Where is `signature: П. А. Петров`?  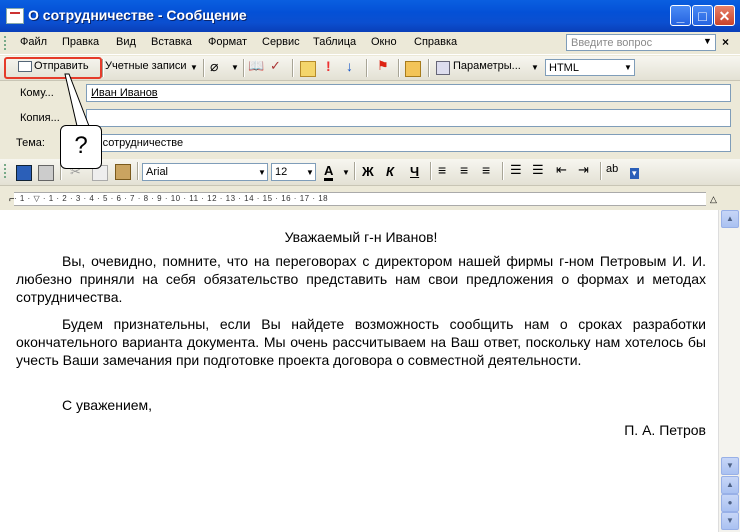
signature: П. А. Петров is located at coordinates (665, 430).